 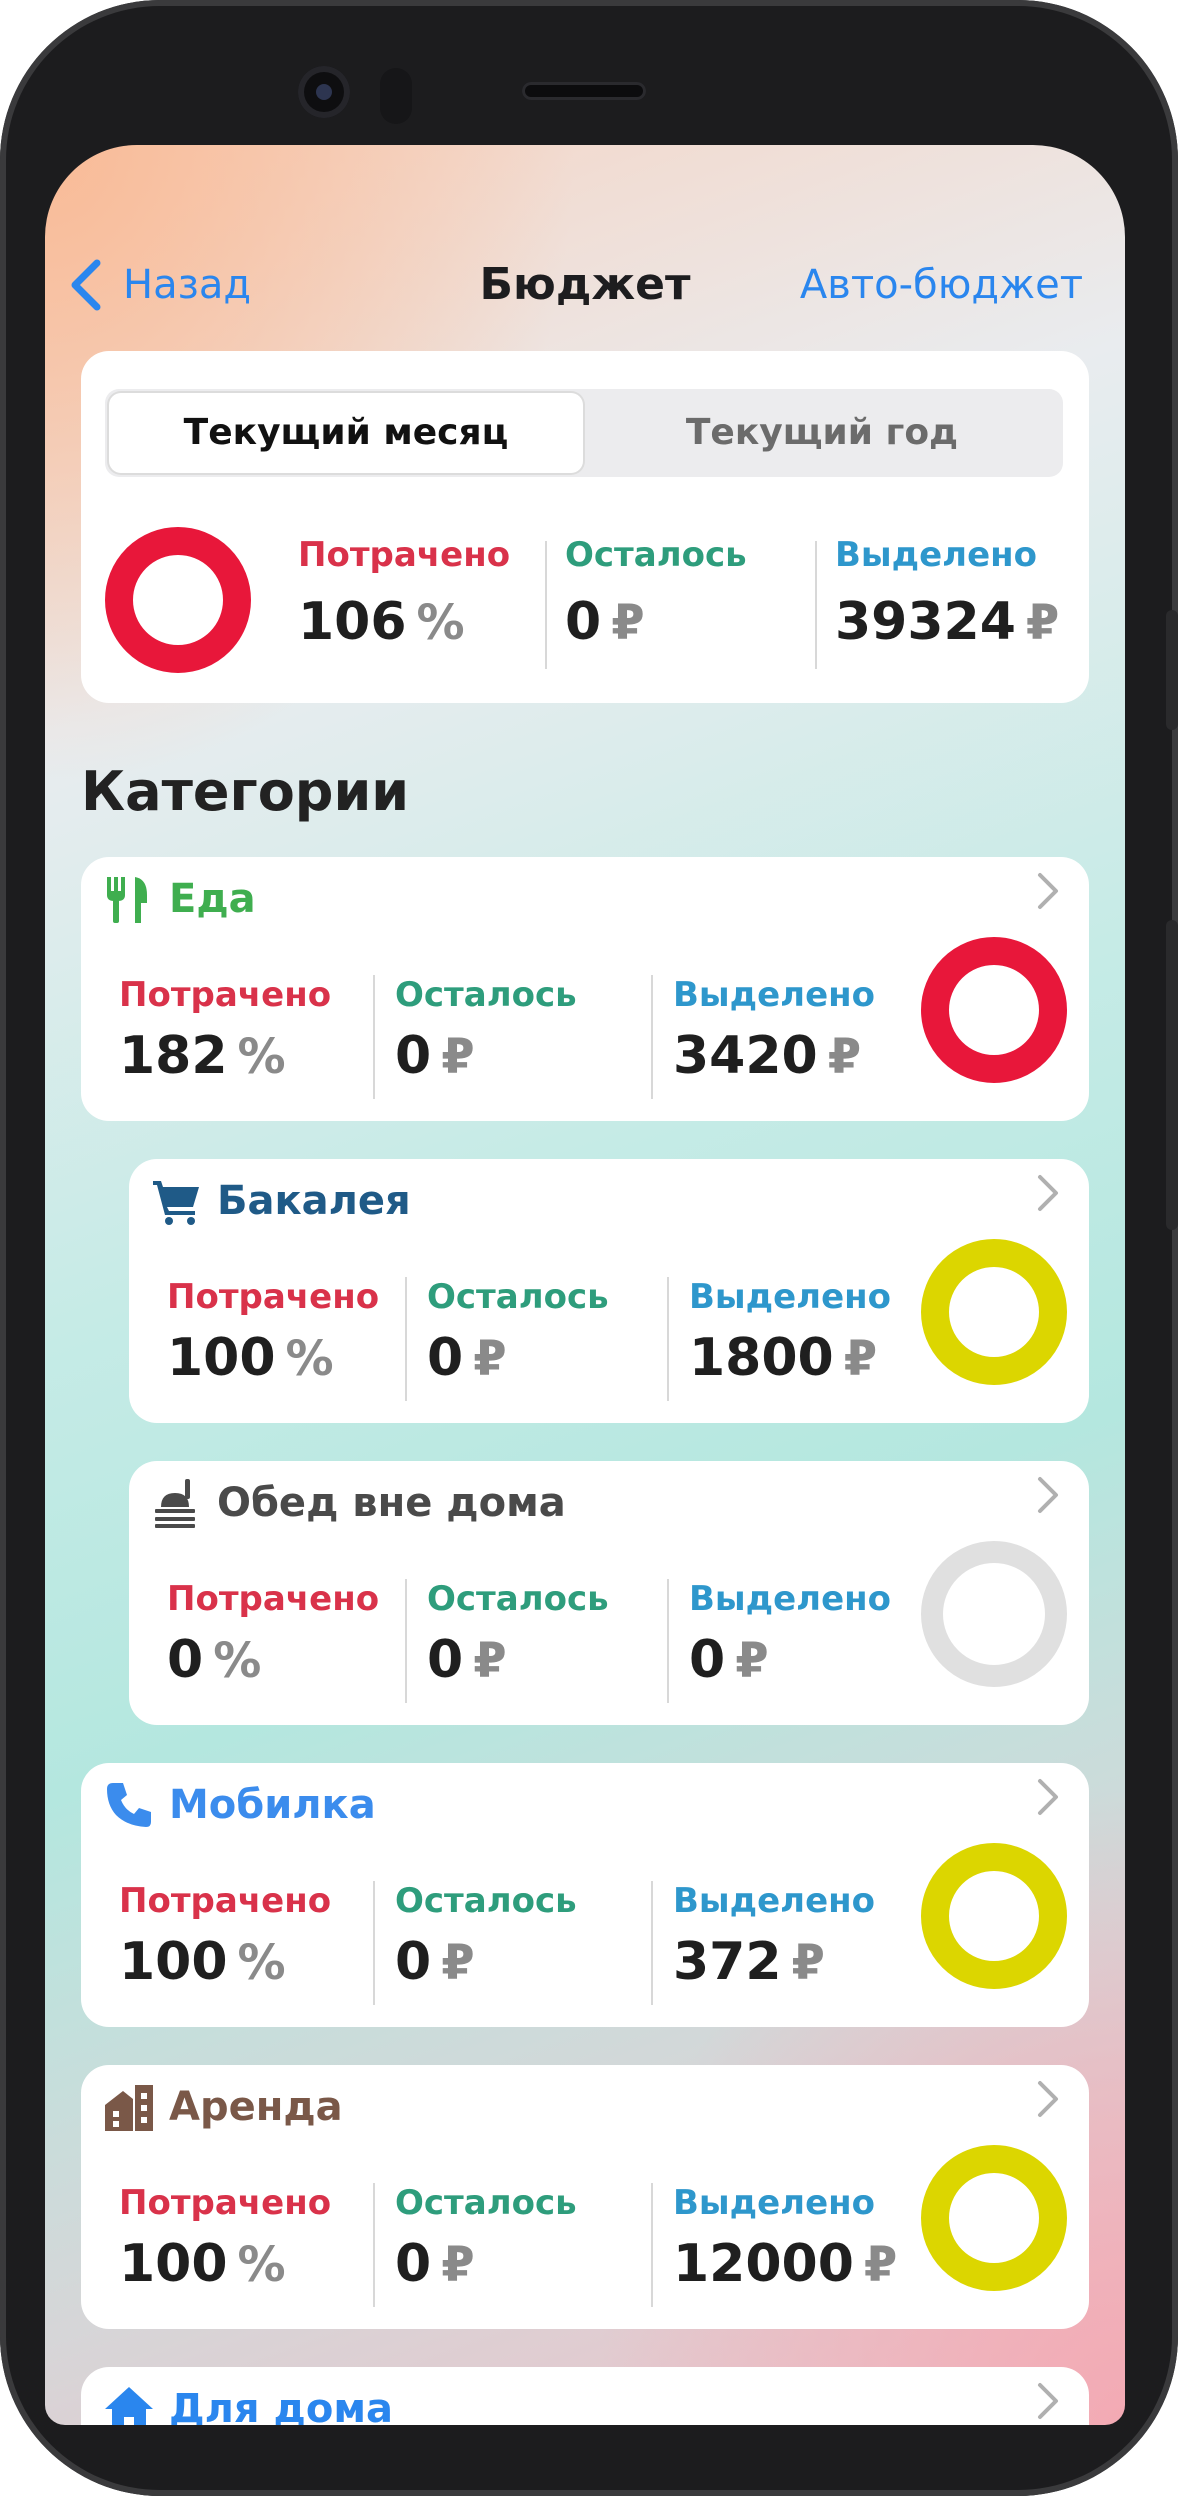 I want to click on dining-icon, so click(x=175, y=1503).